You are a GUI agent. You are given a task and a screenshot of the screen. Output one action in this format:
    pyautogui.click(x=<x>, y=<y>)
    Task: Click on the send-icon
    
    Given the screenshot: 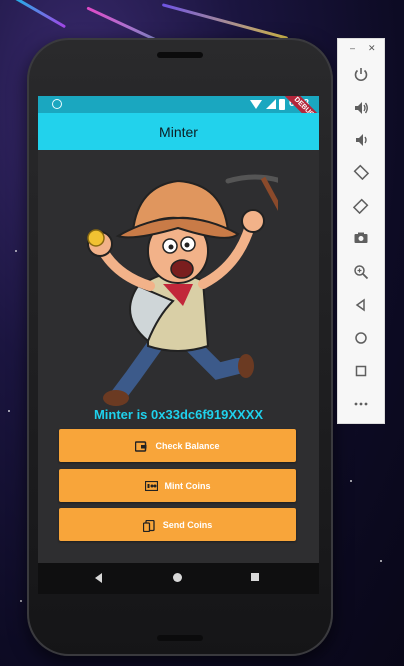 What is the action you would take?
    pyautogui.click(x=148, y=525)
    